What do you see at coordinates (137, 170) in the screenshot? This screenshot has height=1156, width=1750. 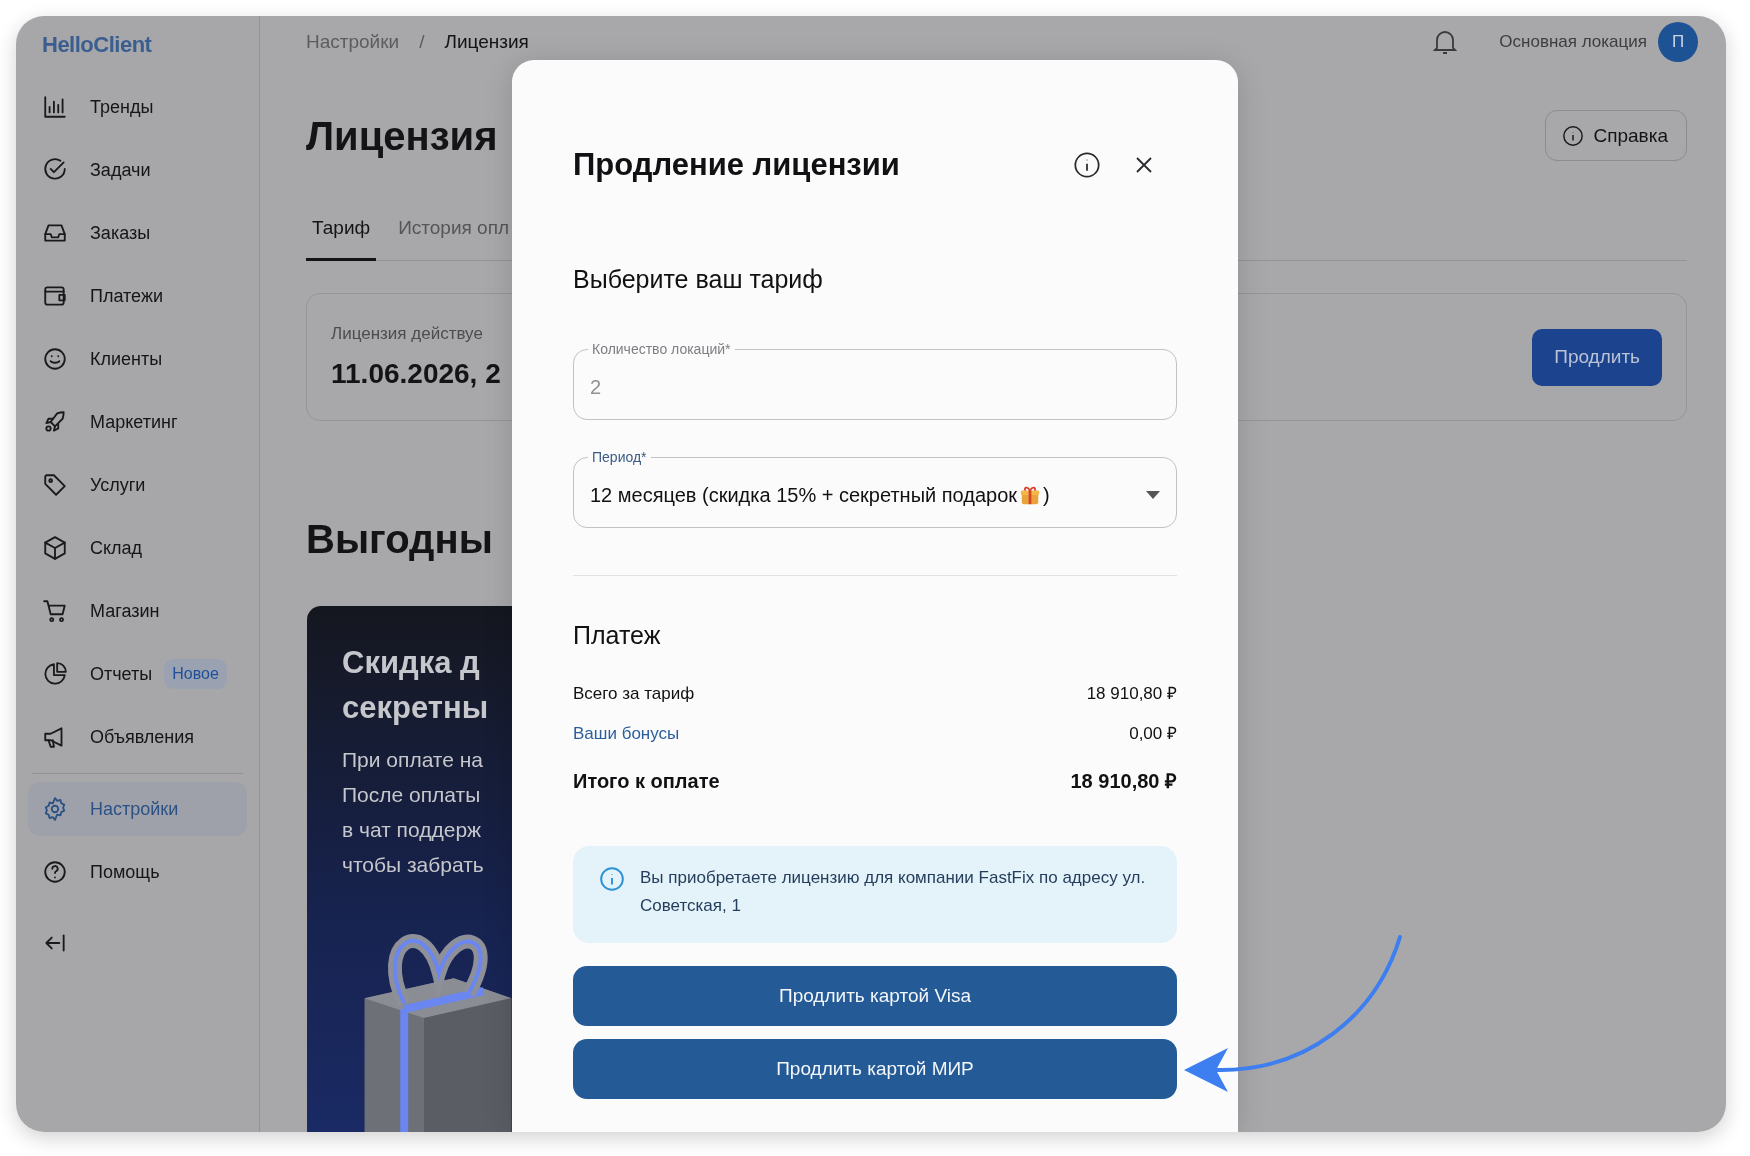 I see `sidebar-item: Задачи` at bounding box center [137, 170].